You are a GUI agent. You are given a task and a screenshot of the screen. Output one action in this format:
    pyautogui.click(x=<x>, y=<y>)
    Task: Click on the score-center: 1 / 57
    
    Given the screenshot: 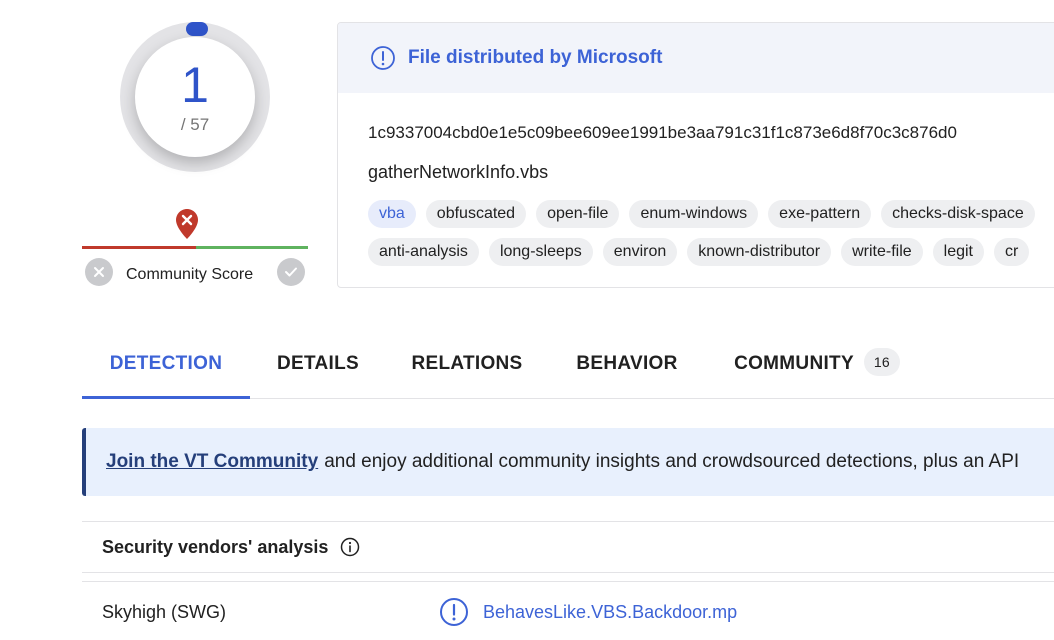 What is the action you would take?
    pyautogui.click(x=195, y=97)
    